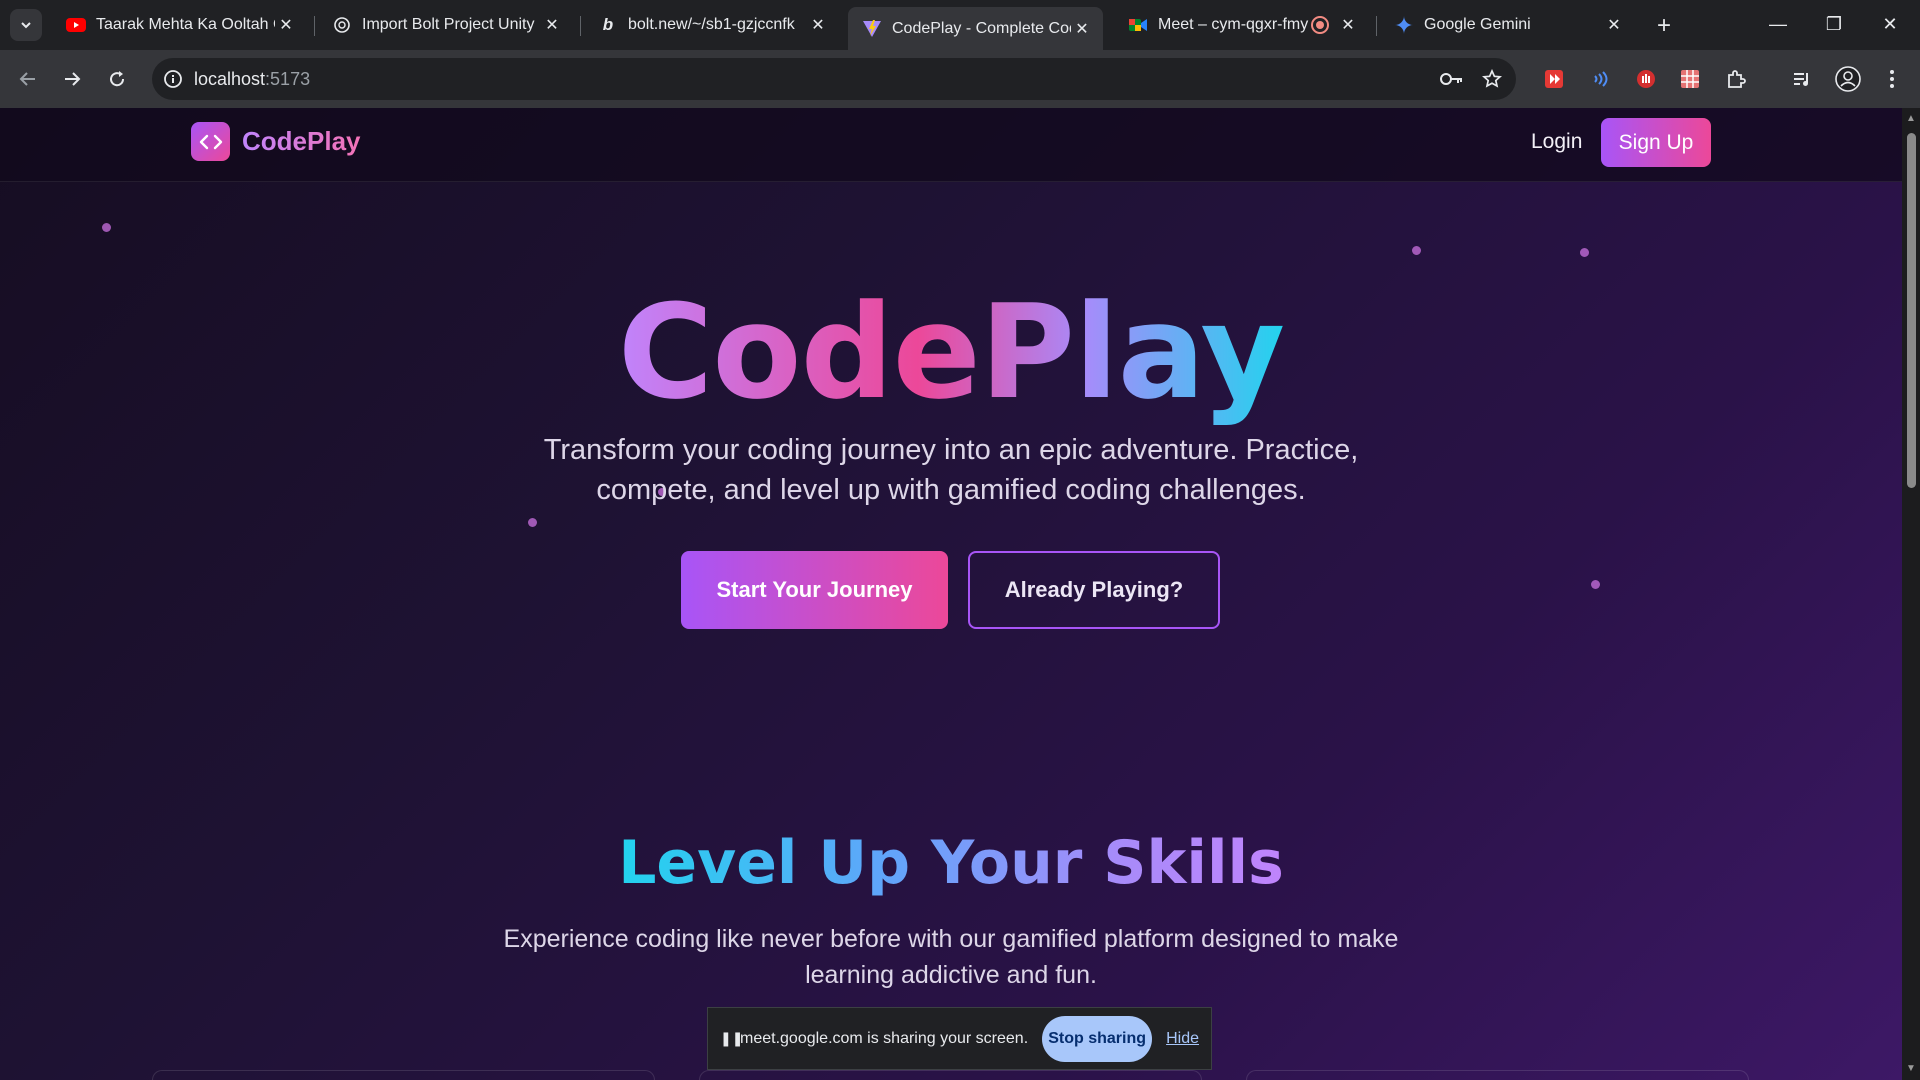 The width and height of the screenshot is (1920, 1080). What do you see at coordinates (884, 1038) in the screenshot?
I see `share-message: meet.google.com is sharing your screen.` at bounding box center [884, 1038].